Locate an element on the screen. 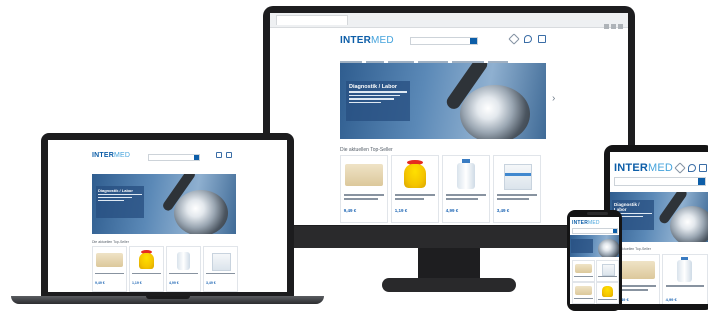 This screenshot has height=313, width=708. hero-text-box is located at coordinates (582, 246).